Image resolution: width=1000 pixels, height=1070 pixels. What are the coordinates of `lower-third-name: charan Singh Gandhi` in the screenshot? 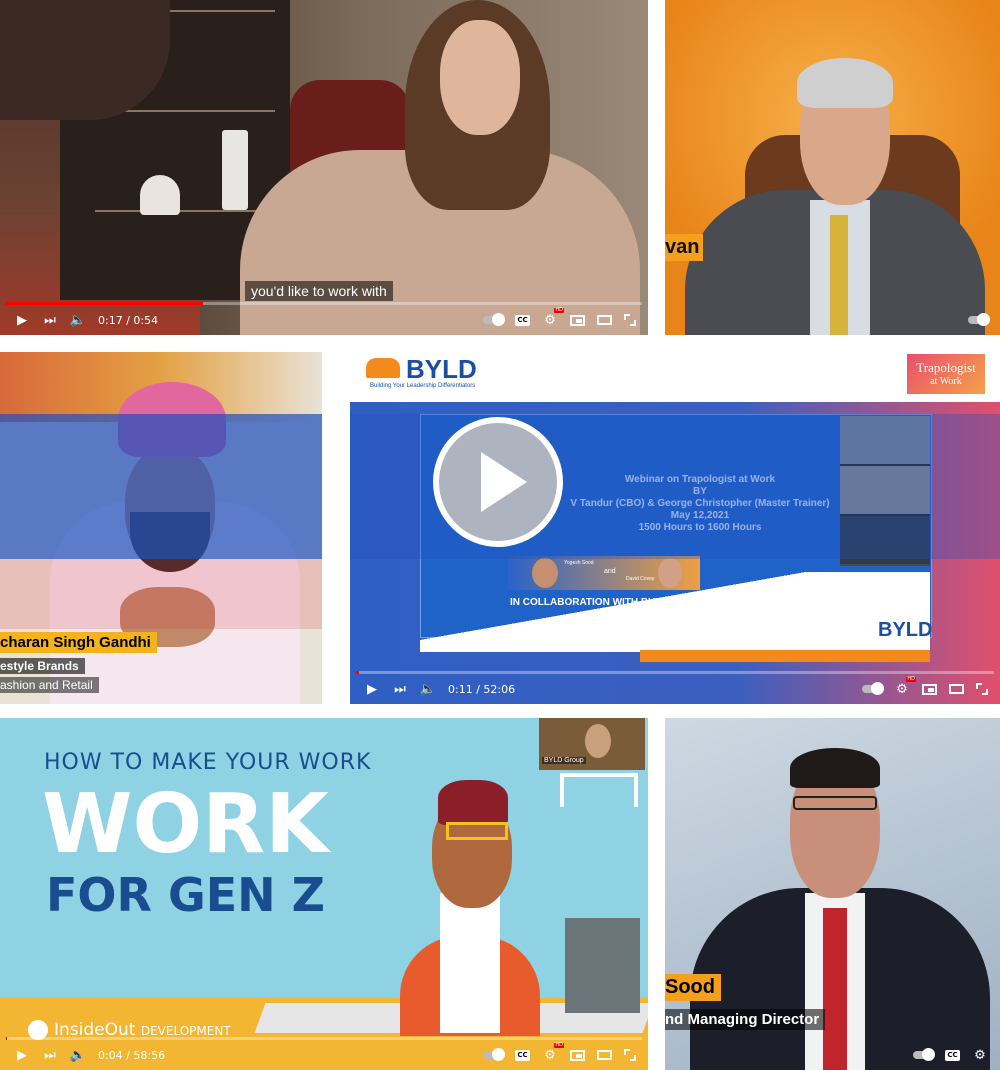 It's located at (78, 642).